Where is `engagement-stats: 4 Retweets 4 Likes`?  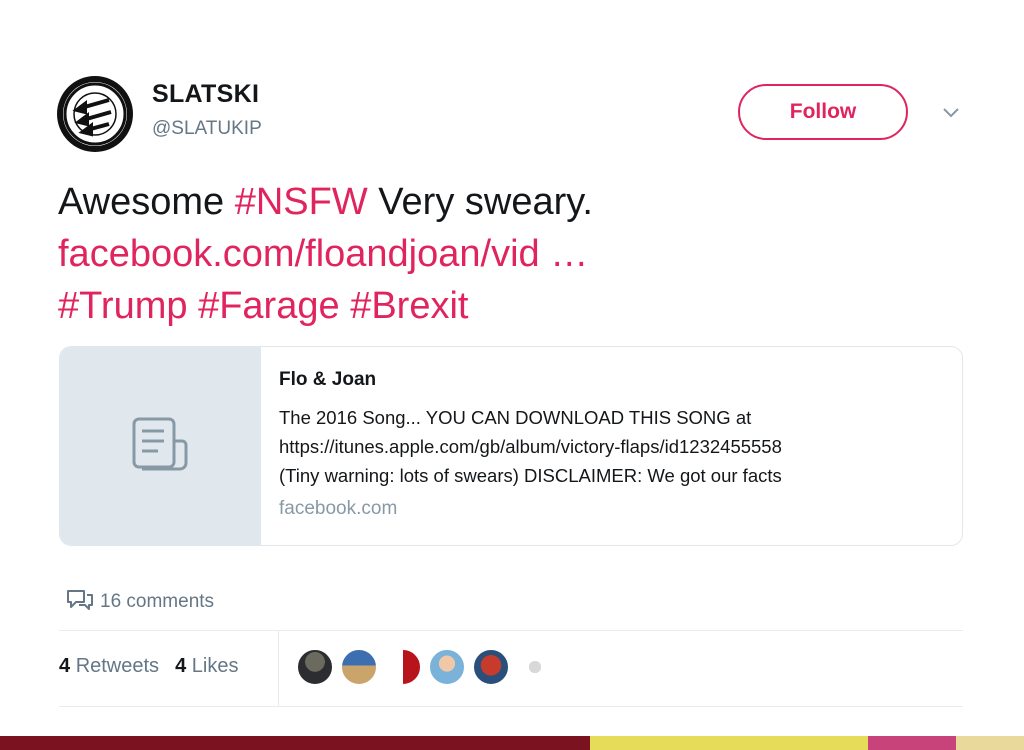
engagement-stats: 4 Retweets 4 Likes is located at coordinates (148, 666).